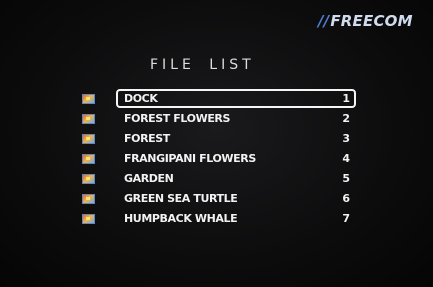 The image size is (433, 287). I want to click on file-name: GREEN SEA TURTLE, so click(181, 198).